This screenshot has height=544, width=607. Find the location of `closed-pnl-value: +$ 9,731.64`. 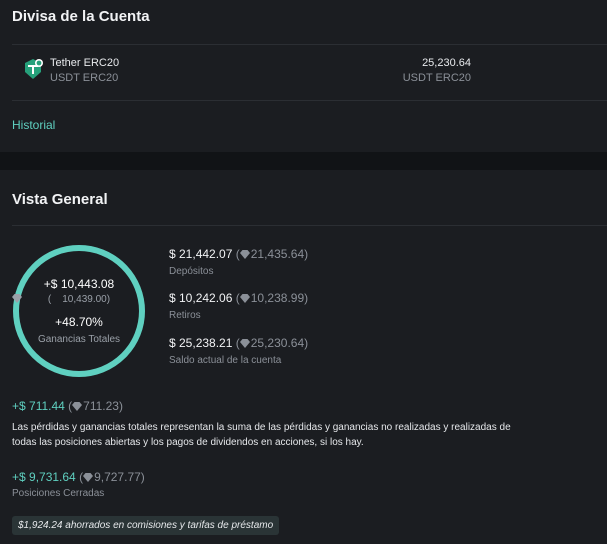

closed-pnl-value: +$ 9,731.64 is located at coordinates (44, 477).